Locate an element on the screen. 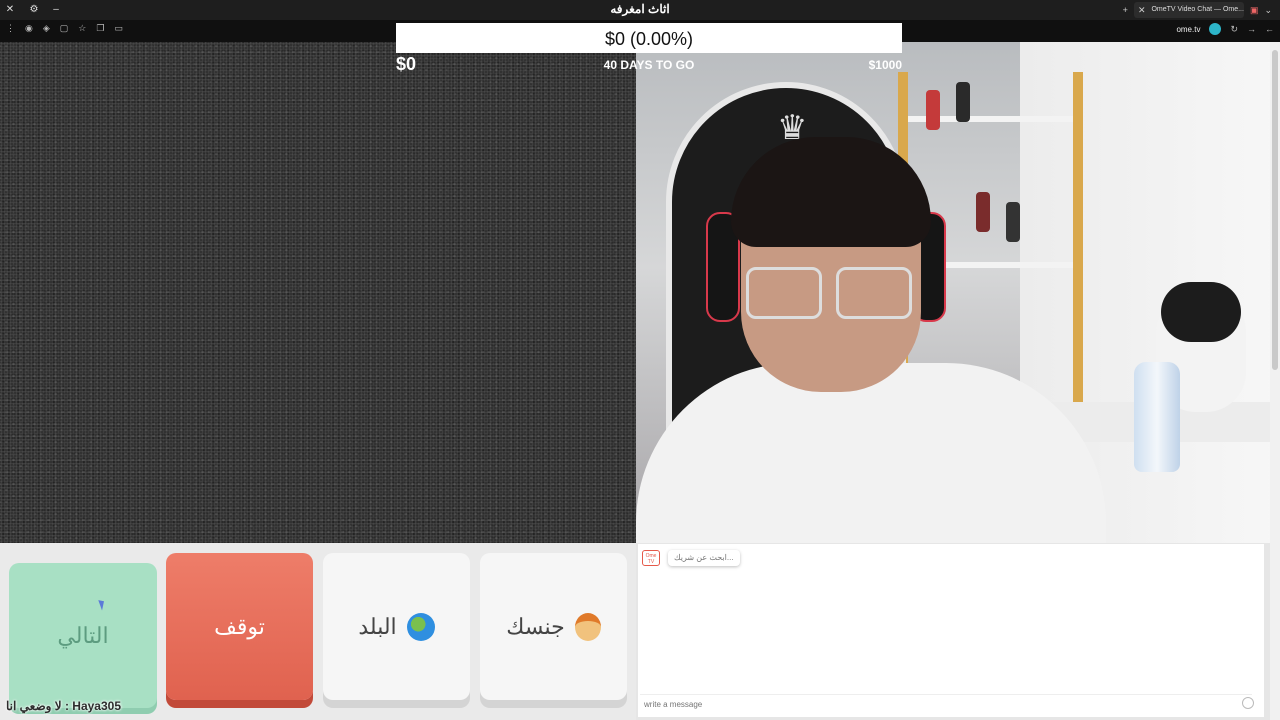  forward-arrow-icon: → is located at coordinates (1251, 29).